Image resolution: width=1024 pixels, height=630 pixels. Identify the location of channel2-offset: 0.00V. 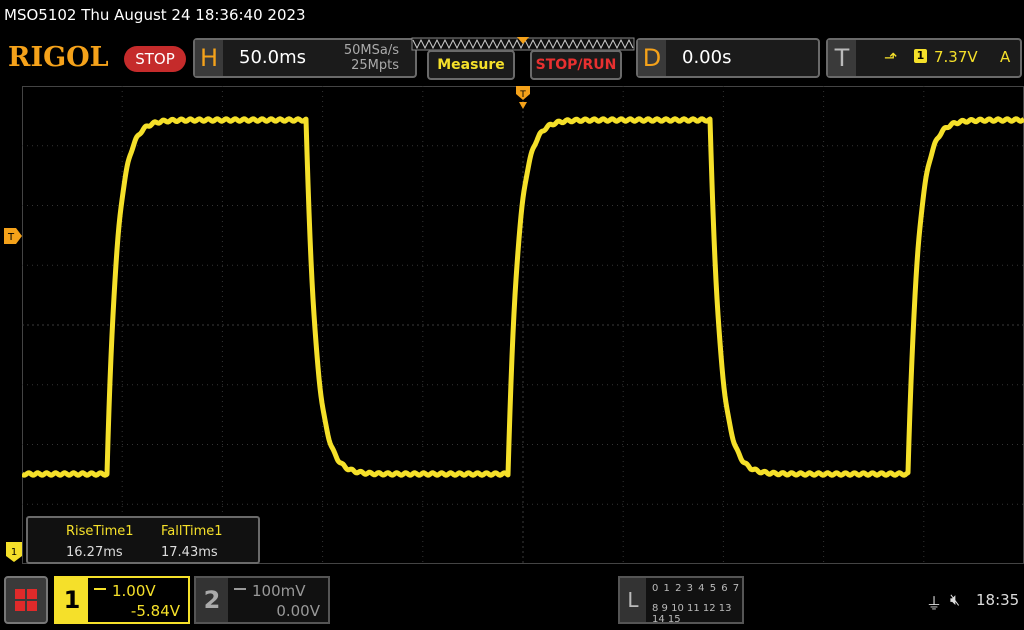
(298, 611).